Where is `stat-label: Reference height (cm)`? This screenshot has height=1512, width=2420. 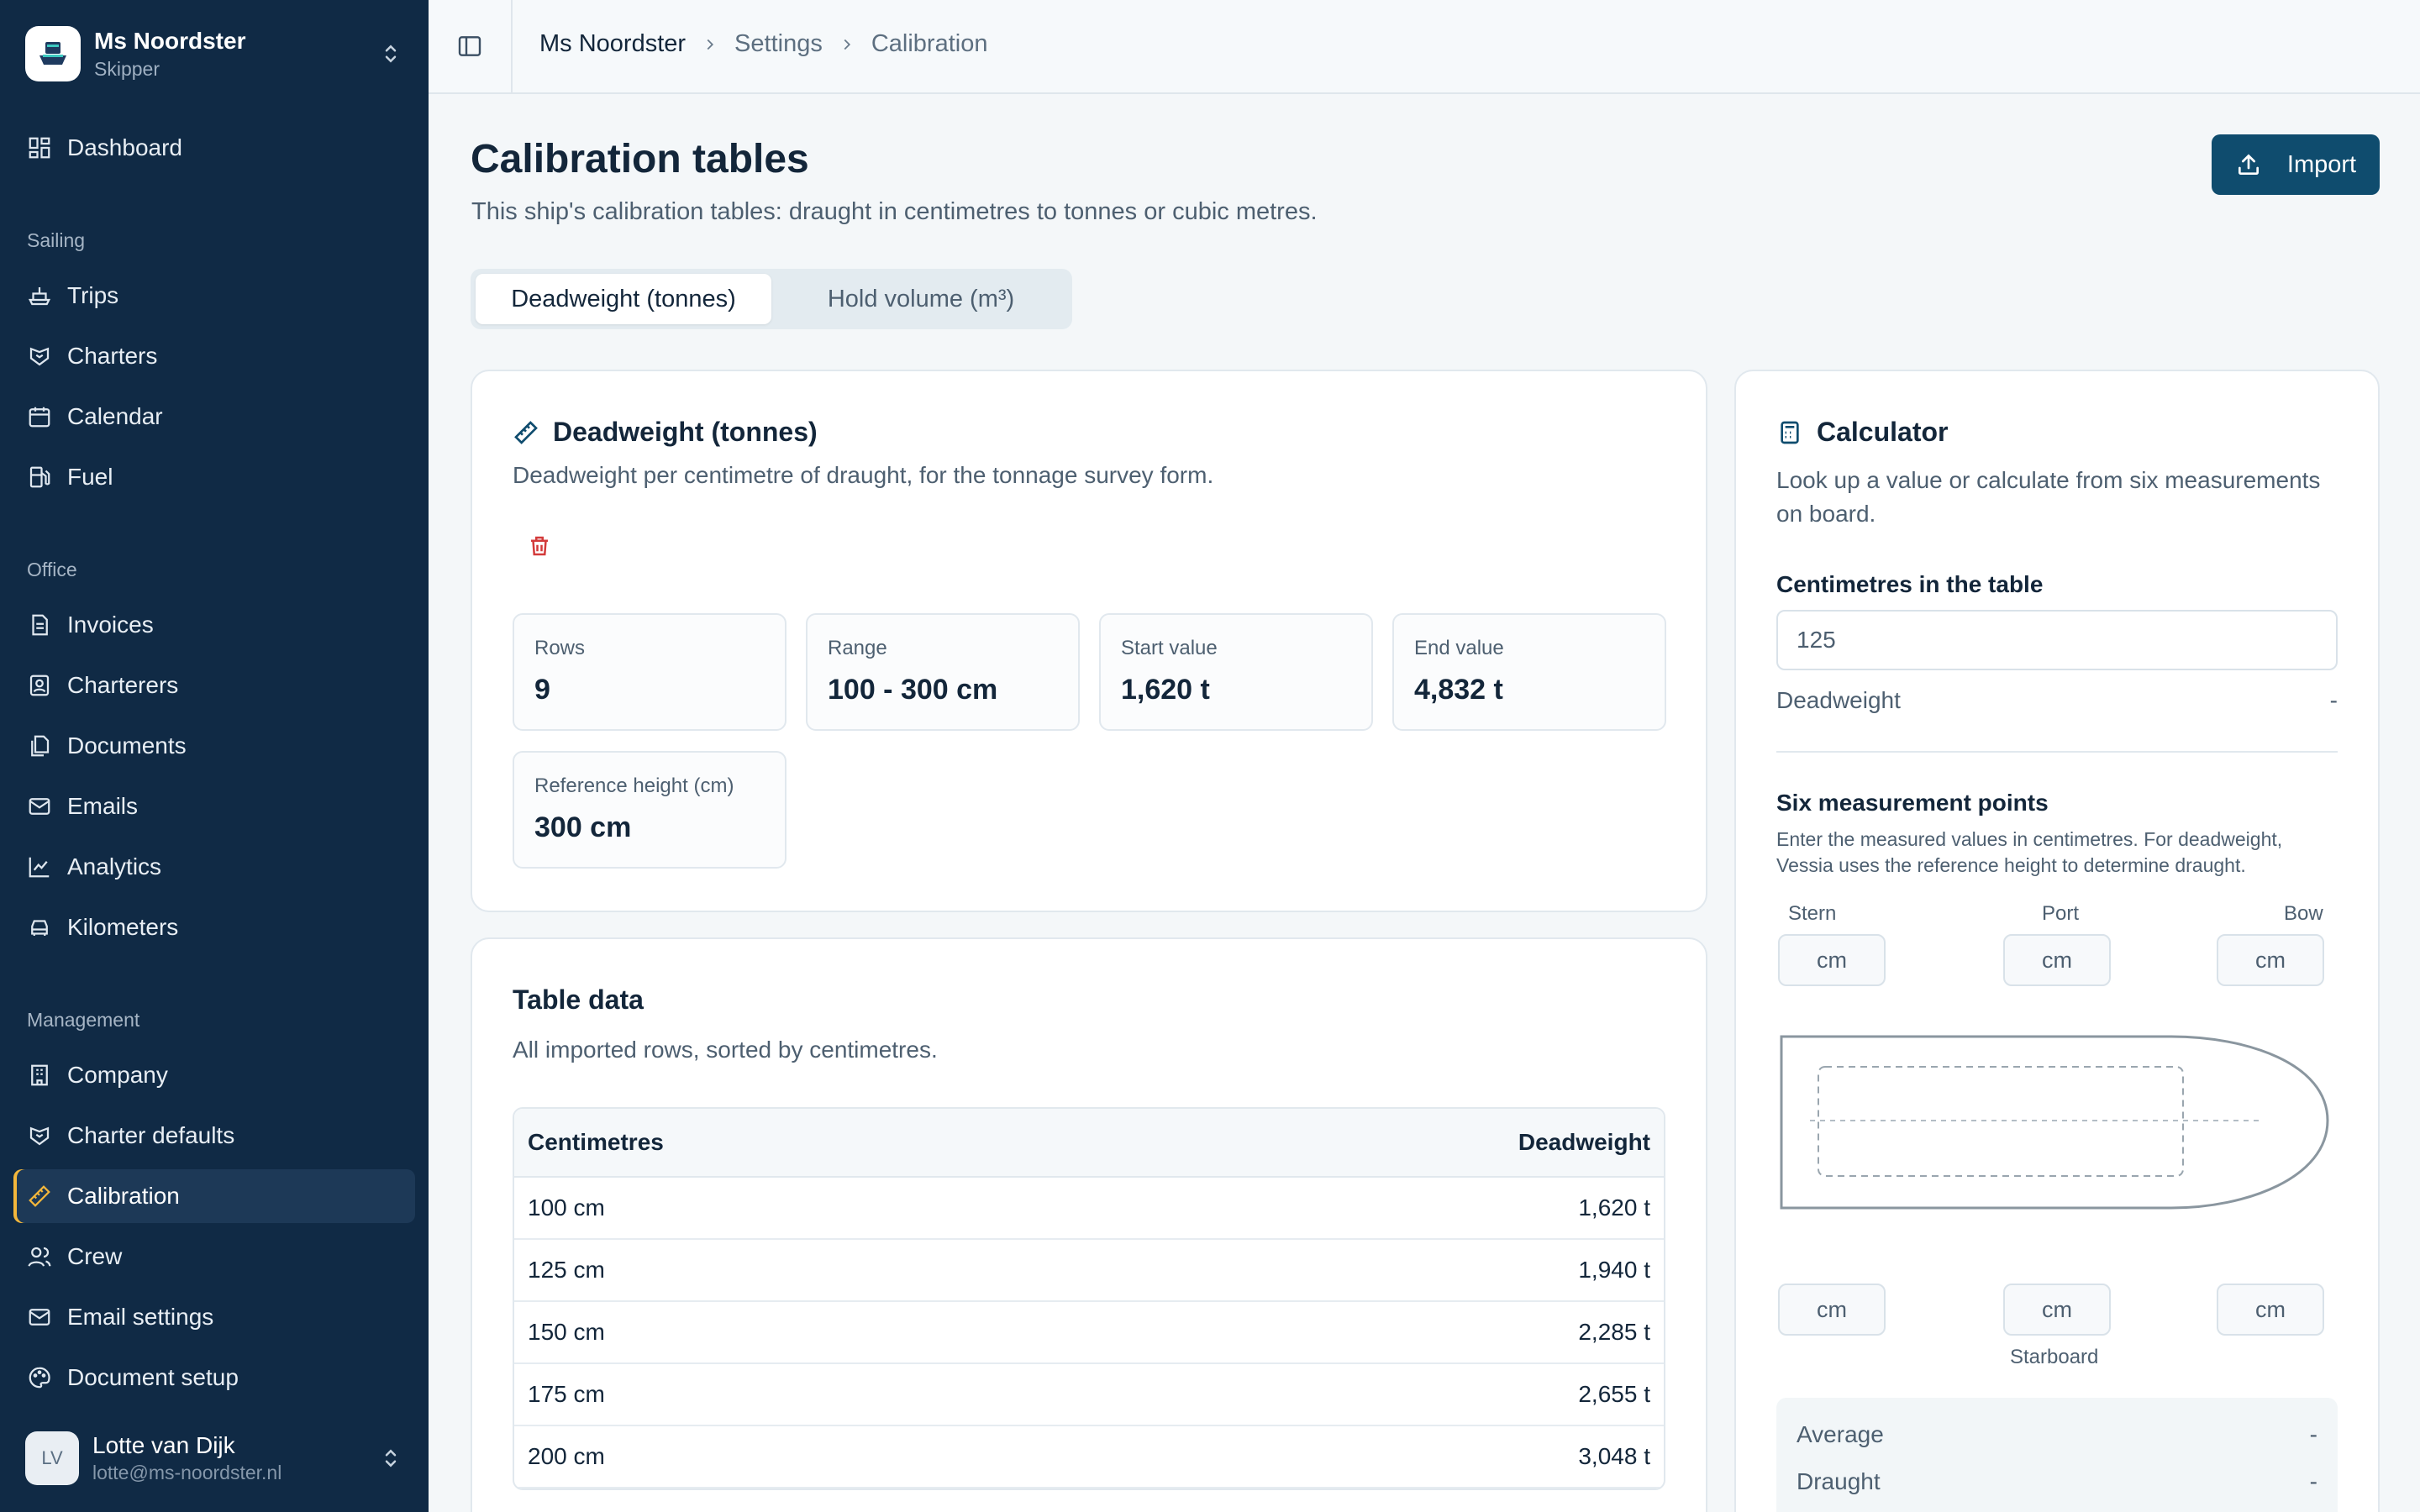
stat-label: Reference height (cm) is located at coordinates (634, 785).